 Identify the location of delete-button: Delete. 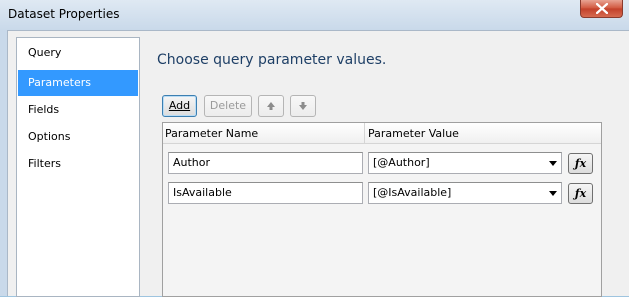
(228, 106).